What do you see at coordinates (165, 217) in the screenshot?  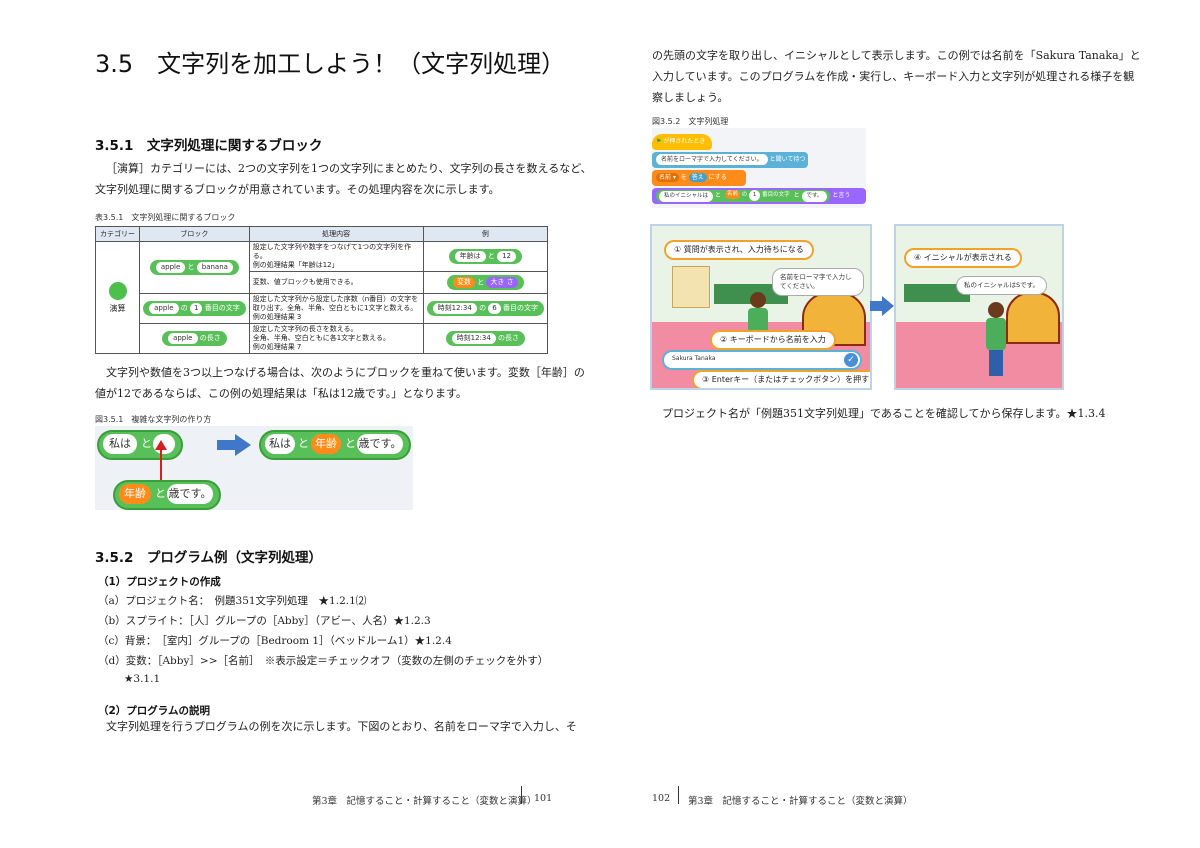 I see `table-caption: 表3.5.1 文字列処理に関するブロック` at bounding box center [165, 217].